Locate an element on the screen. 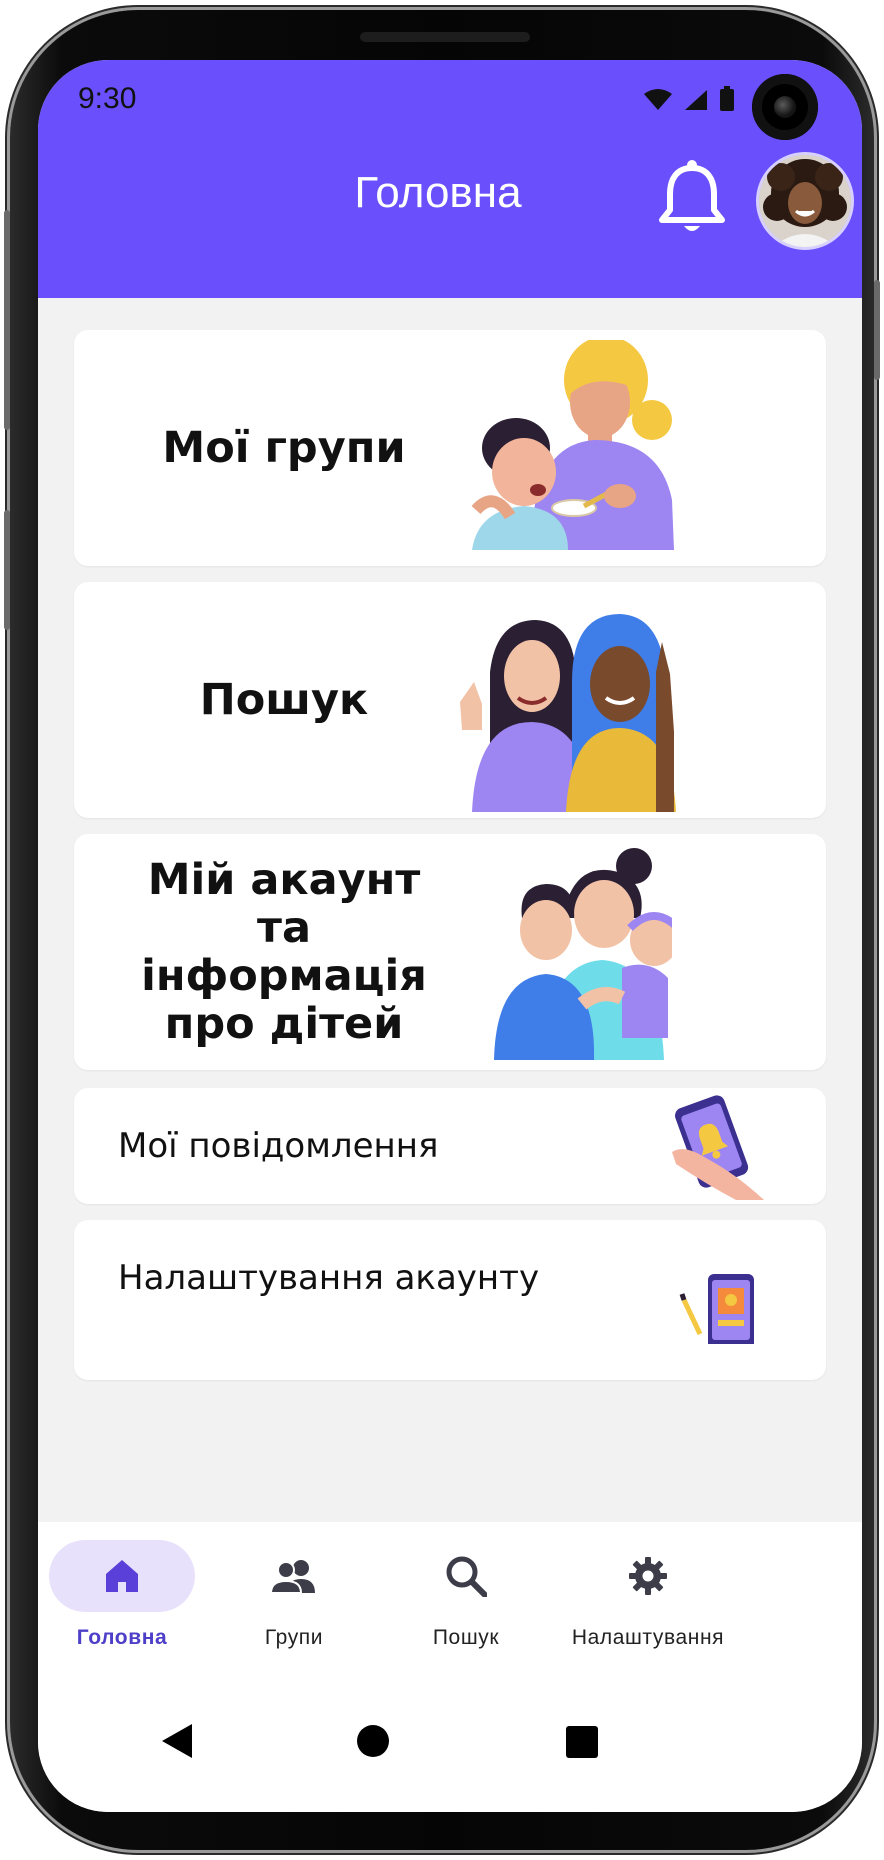 The width and height of the screenshot is (884, 1860). nav-groups-label: Групи is located at coordinates (294, 1637).